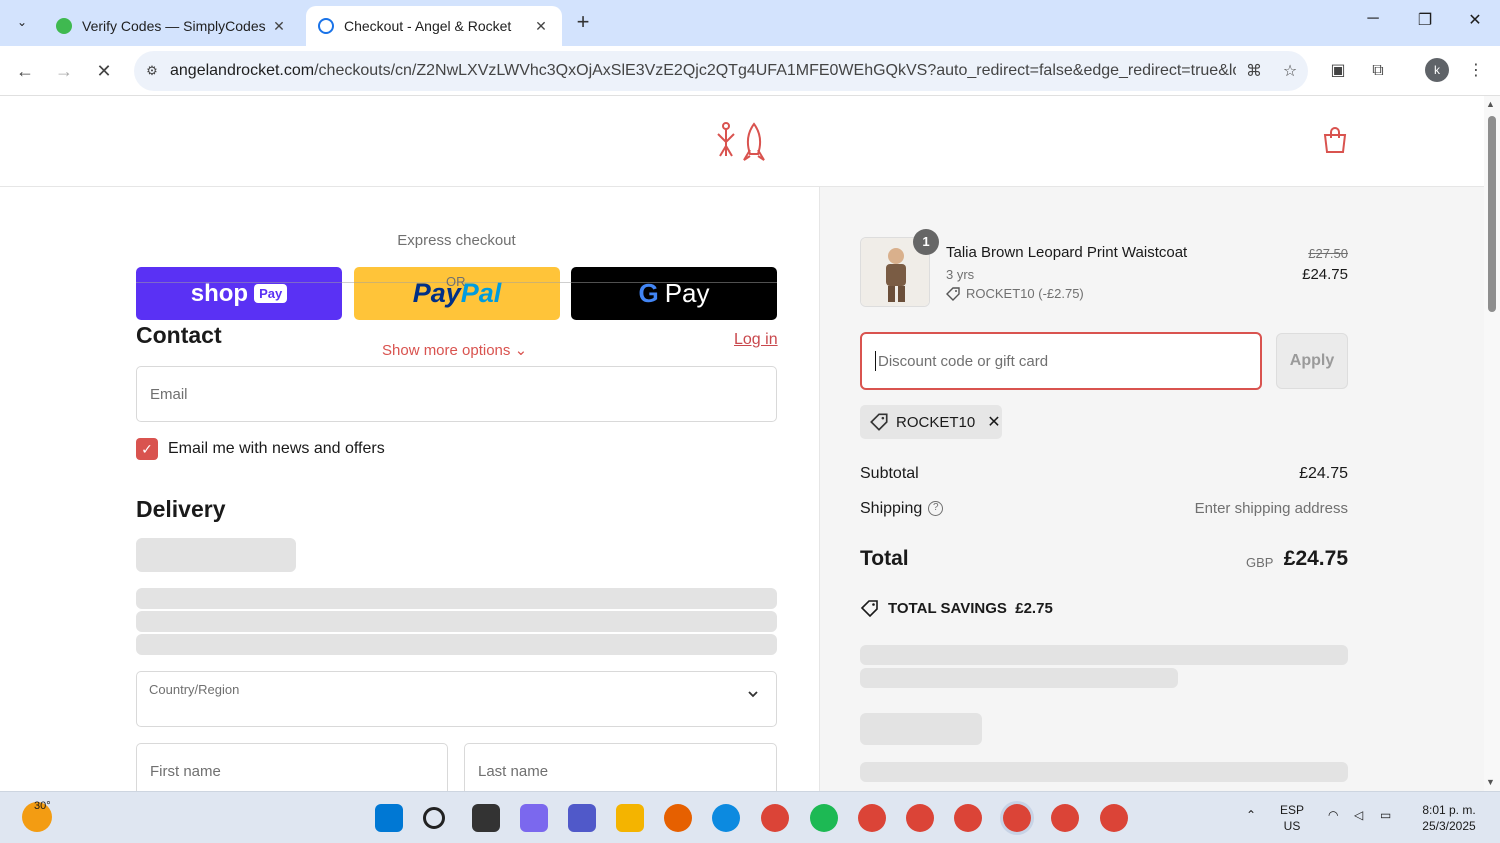 The width and height of the screenshot is (1500, 843). What do you see at coordinates (486, 818) in the screenshot?
I see `task-view-icon` at bounding box center [486, 818].